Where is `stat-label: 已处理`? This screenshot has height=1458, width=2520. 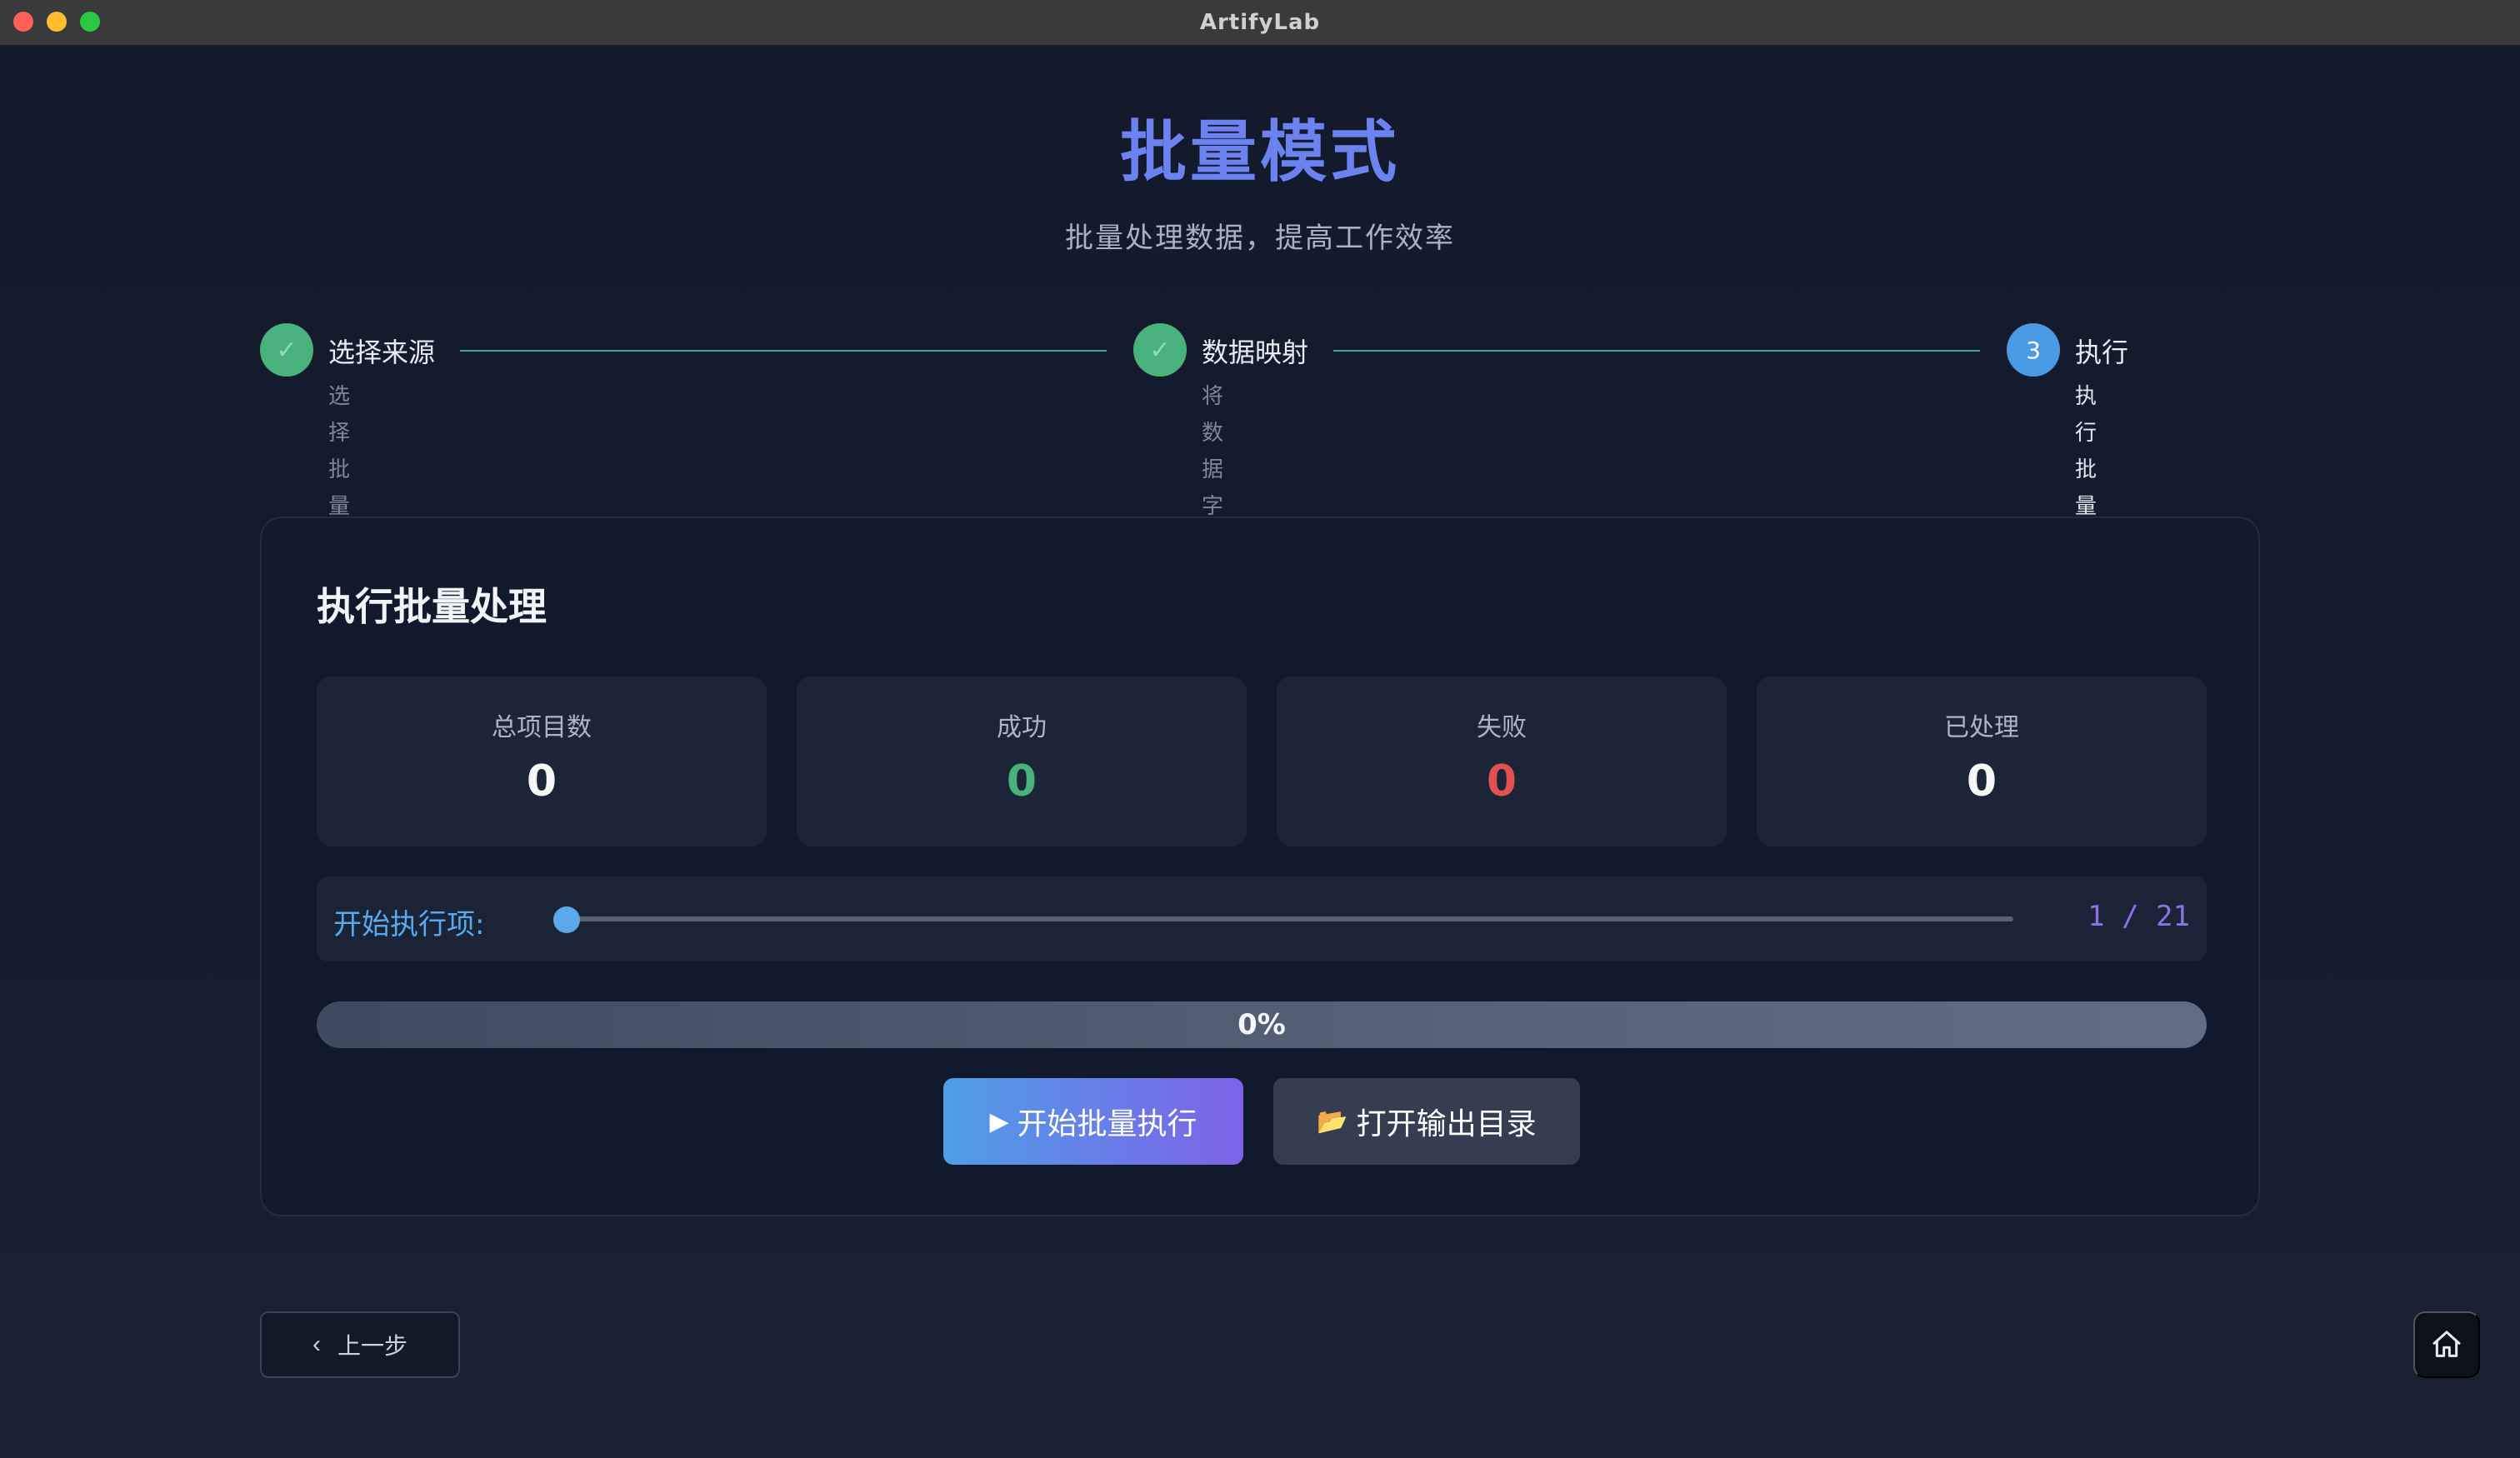 stat-label: 已处理 is located at coordinates (1981, 727).